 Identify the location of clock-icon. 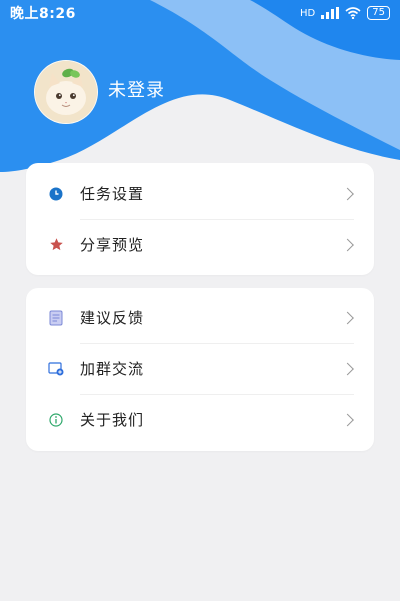
(56, 194).